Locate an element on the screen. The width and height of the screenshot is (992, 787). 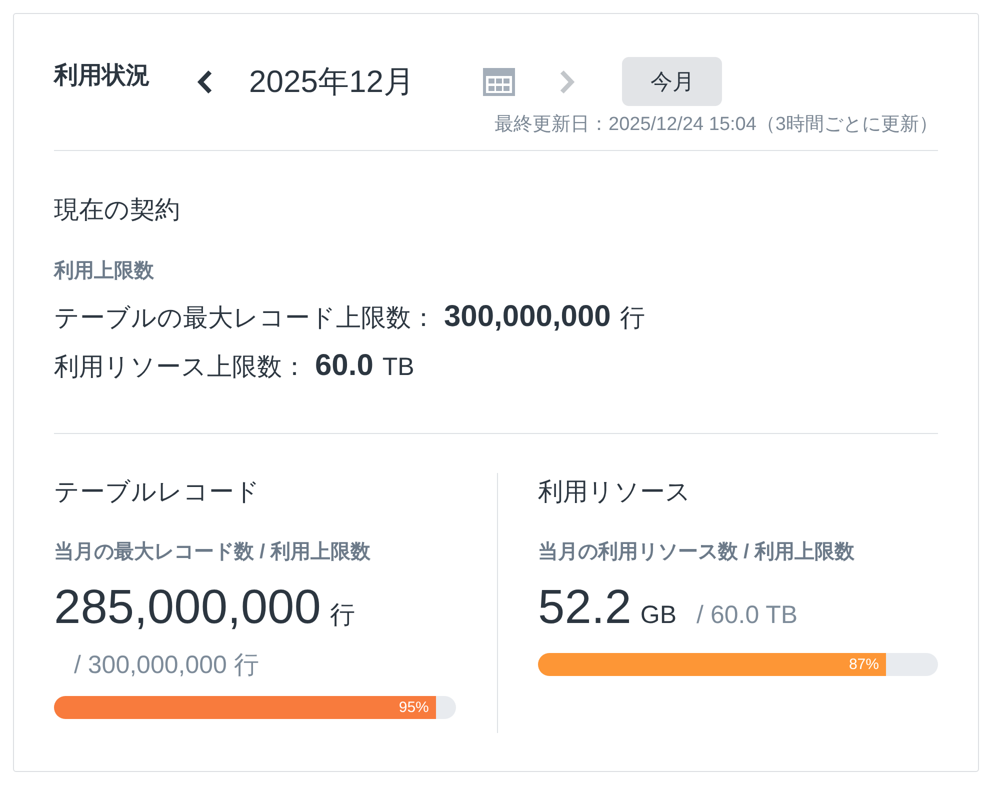
usage-value: 285,000,000 is located at coordinates (187, 608).